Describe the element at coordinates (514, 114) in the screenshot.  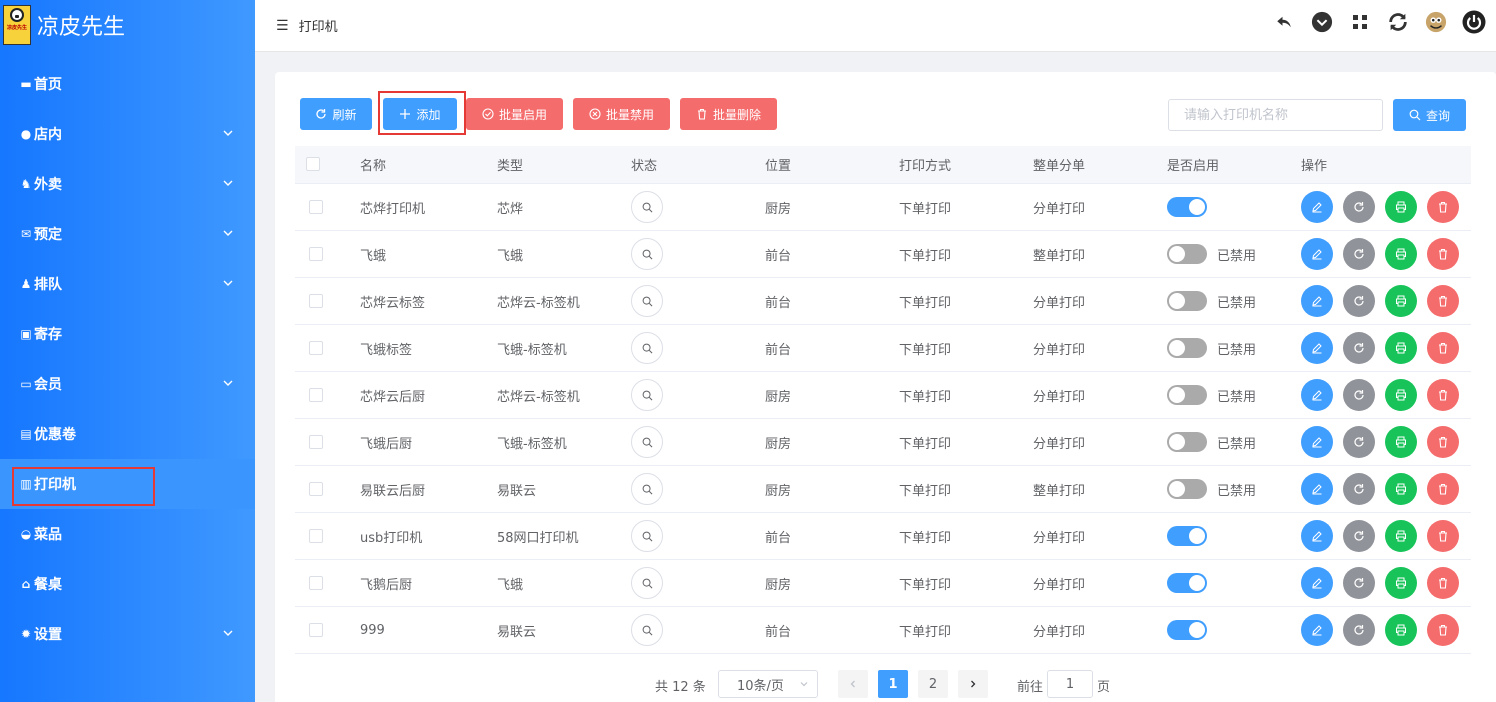
I see `batch-enable-button: 批量启用` at that location.